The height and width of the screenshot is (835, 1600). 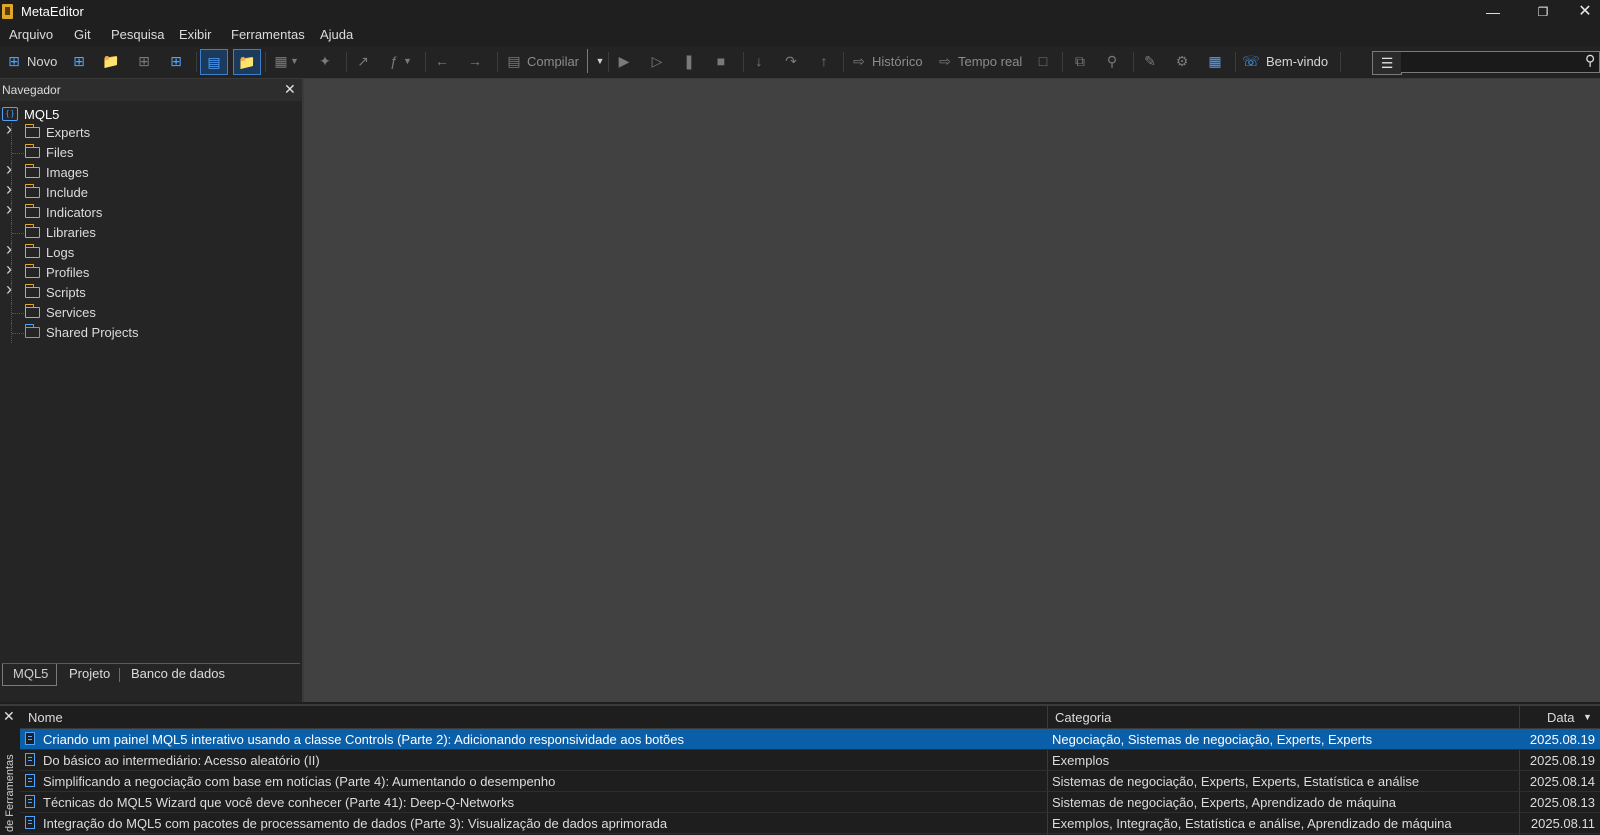 I want to click on history-button: ⇨ Histórico, so click(x=886, y=61).